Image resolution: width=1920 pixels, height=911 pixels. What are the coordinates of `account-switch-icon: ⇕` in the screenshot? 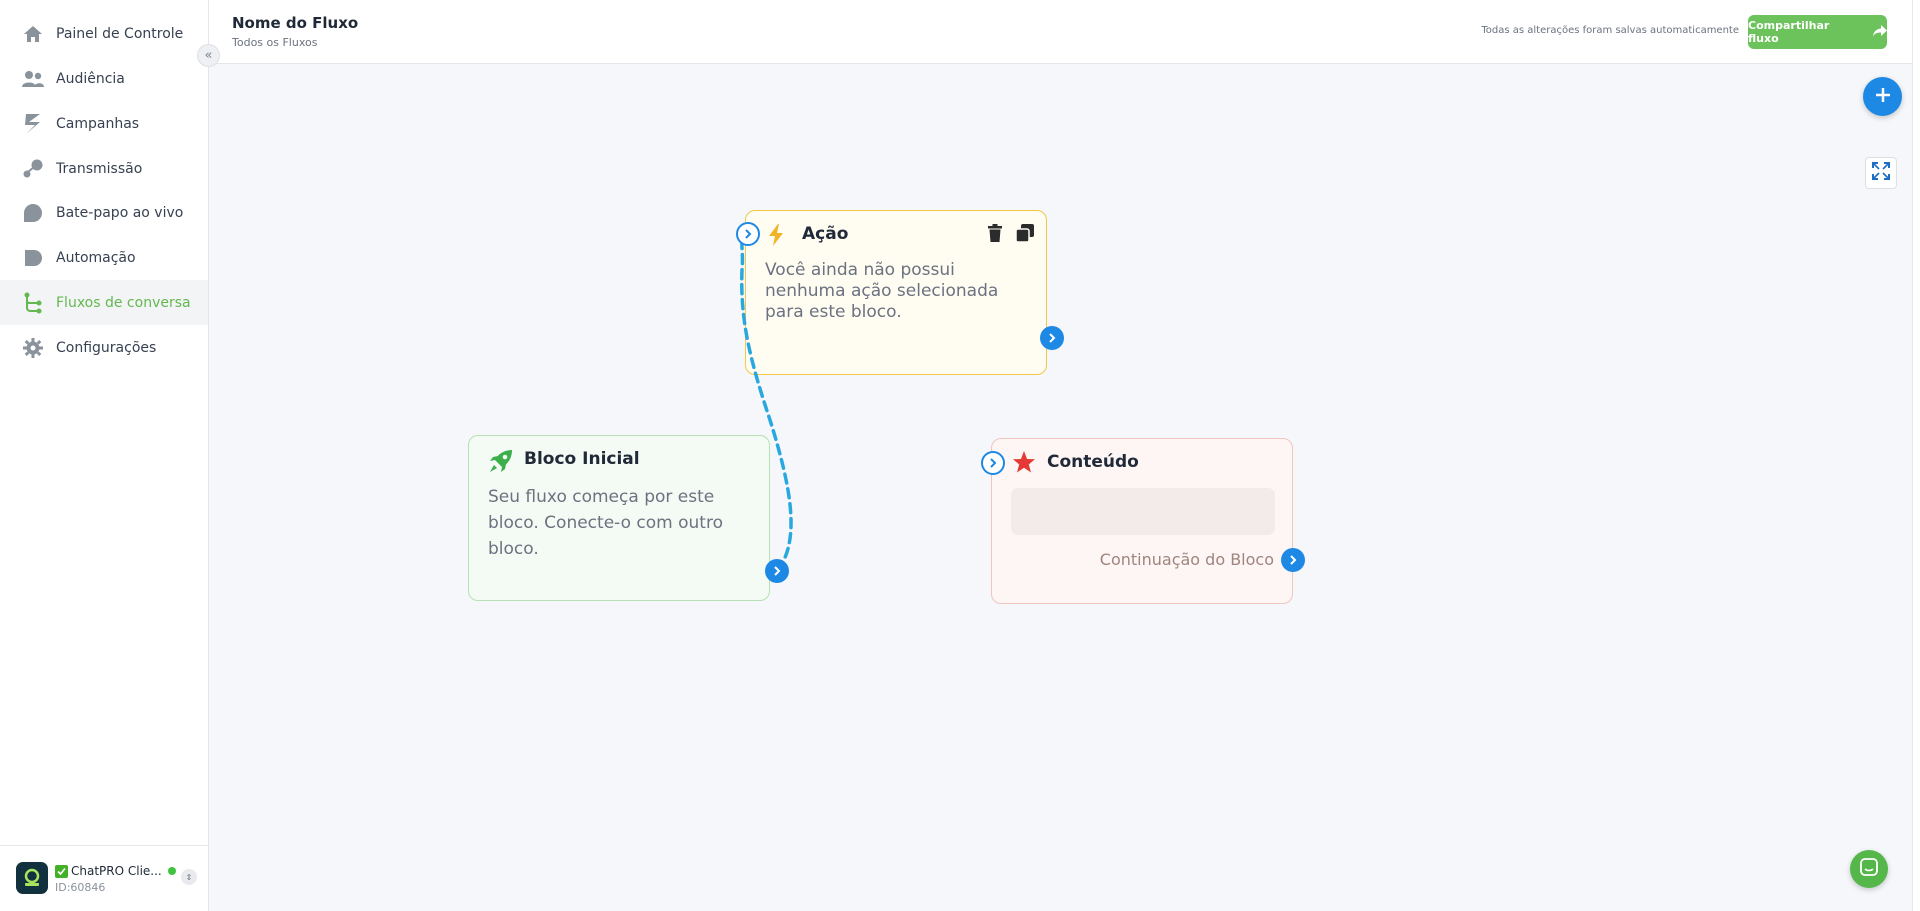 It's located at (189, 877).